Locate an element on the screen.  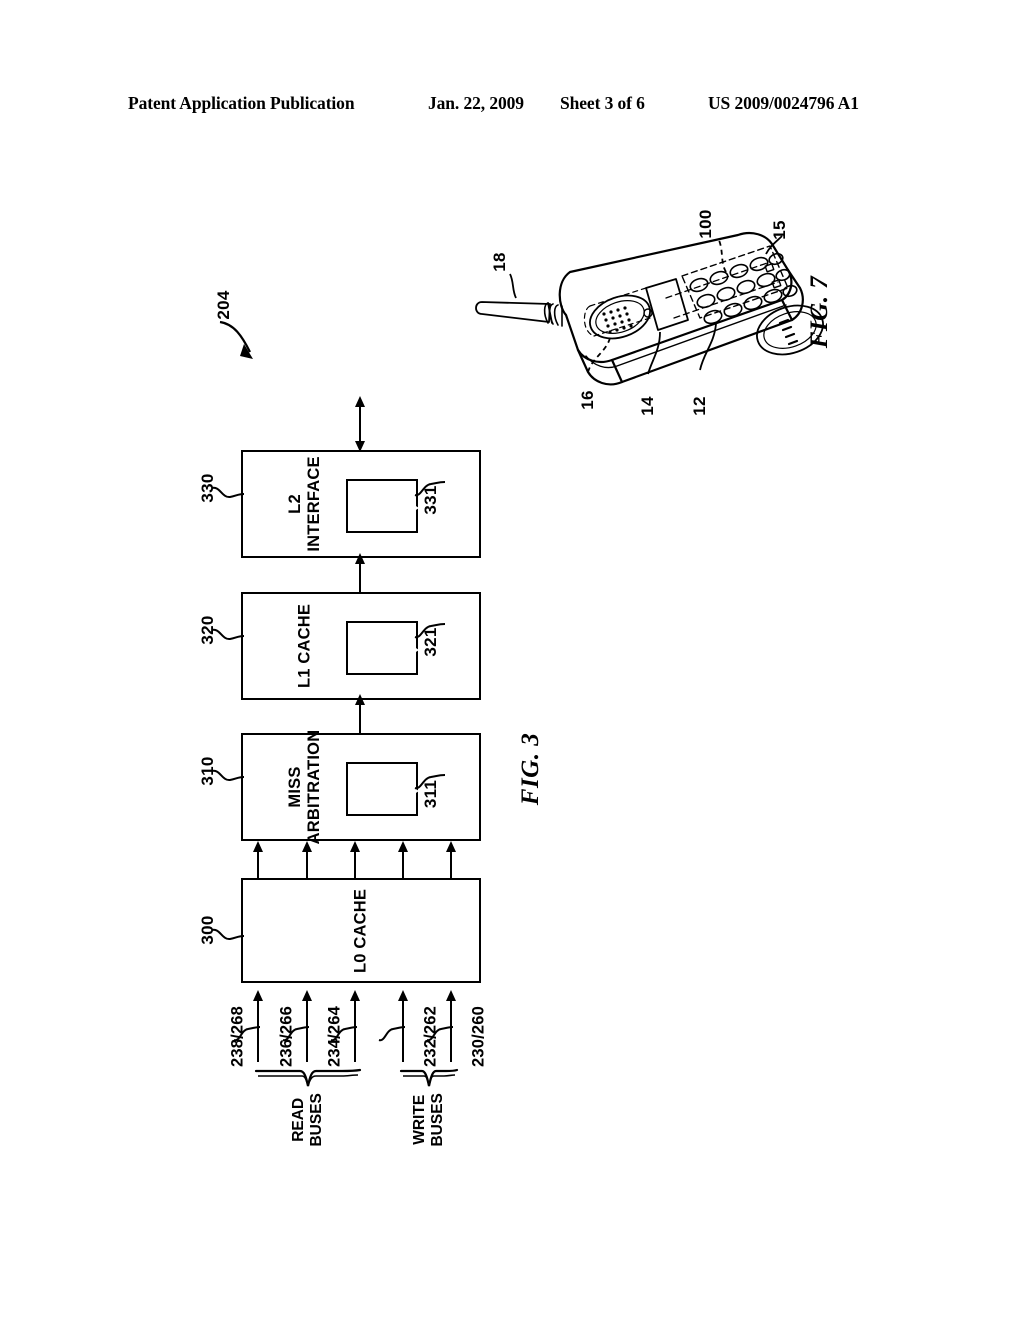
connector-l1-to-l2-arrow is located at coordinates (359, 558).